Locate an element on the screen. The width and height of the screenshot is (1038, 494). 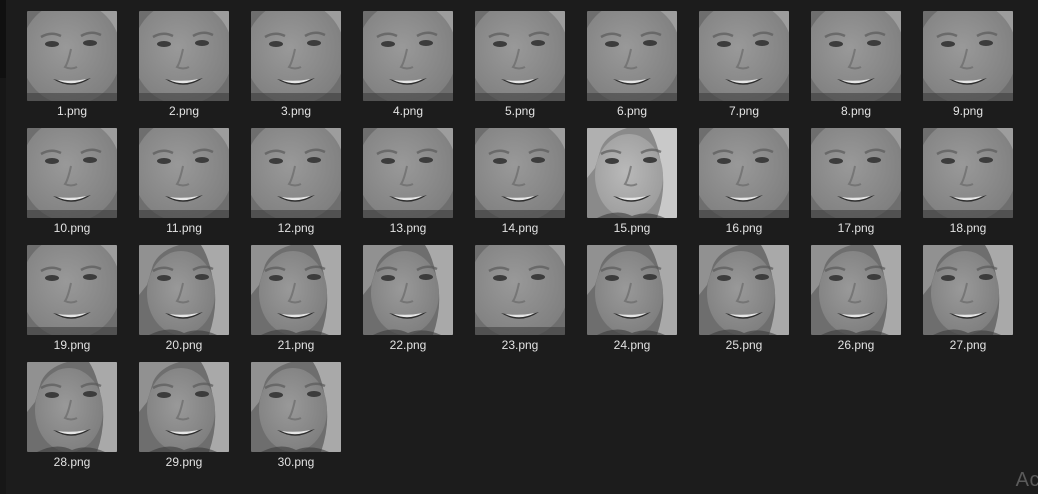
file-item: 15.png is located at coordinates (632, 181).